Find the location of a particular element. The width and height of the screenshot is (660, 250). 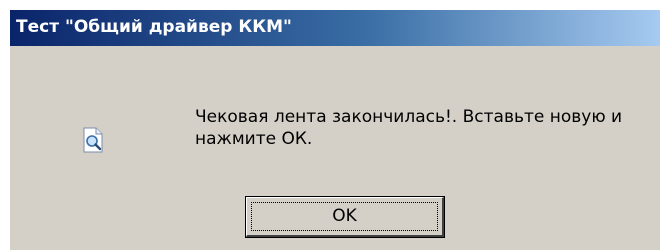

ok-button-label: OK is located at coordinates (344, 216).